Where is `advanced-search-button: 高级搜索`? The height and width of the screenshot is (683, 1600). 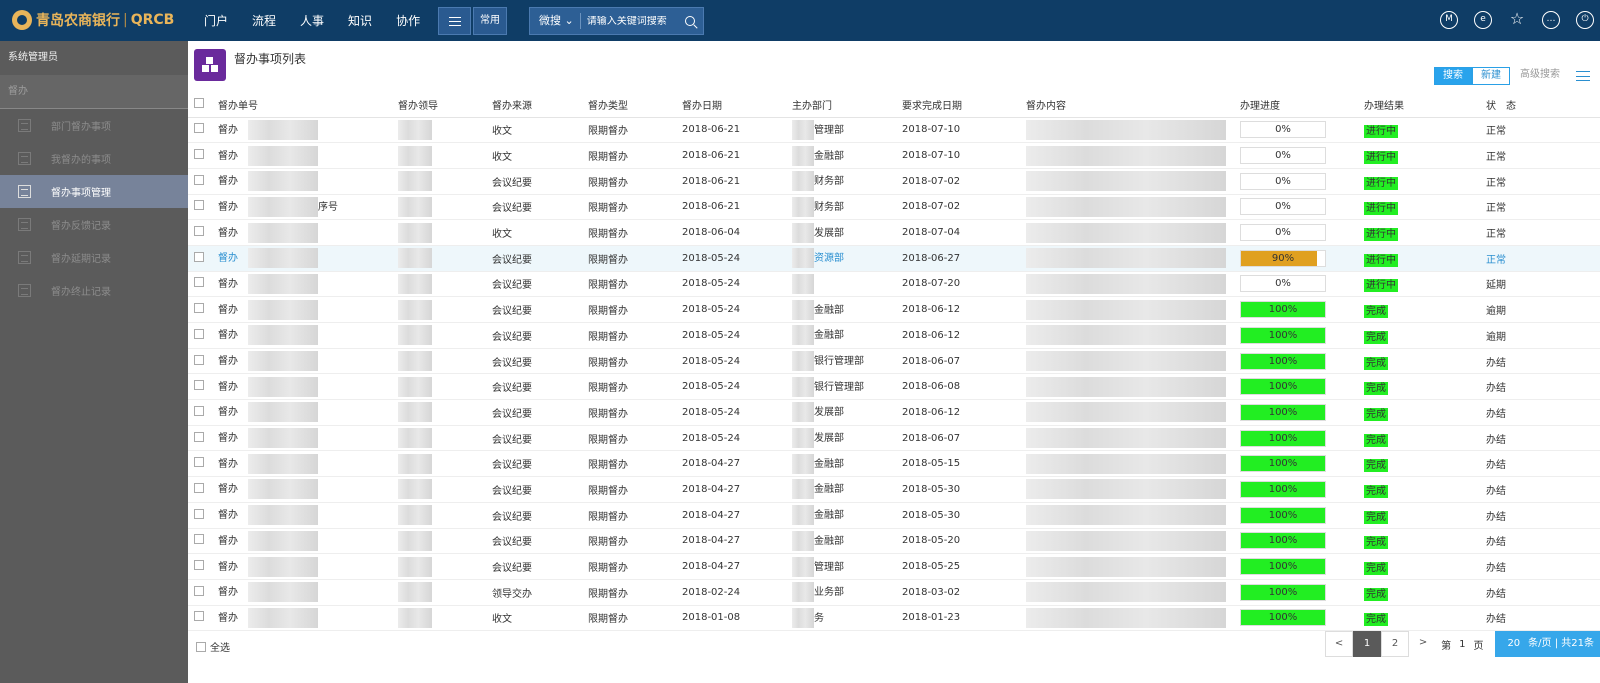
advanced-search-button: 高级搜索 is located at coordinates (1540, 76).